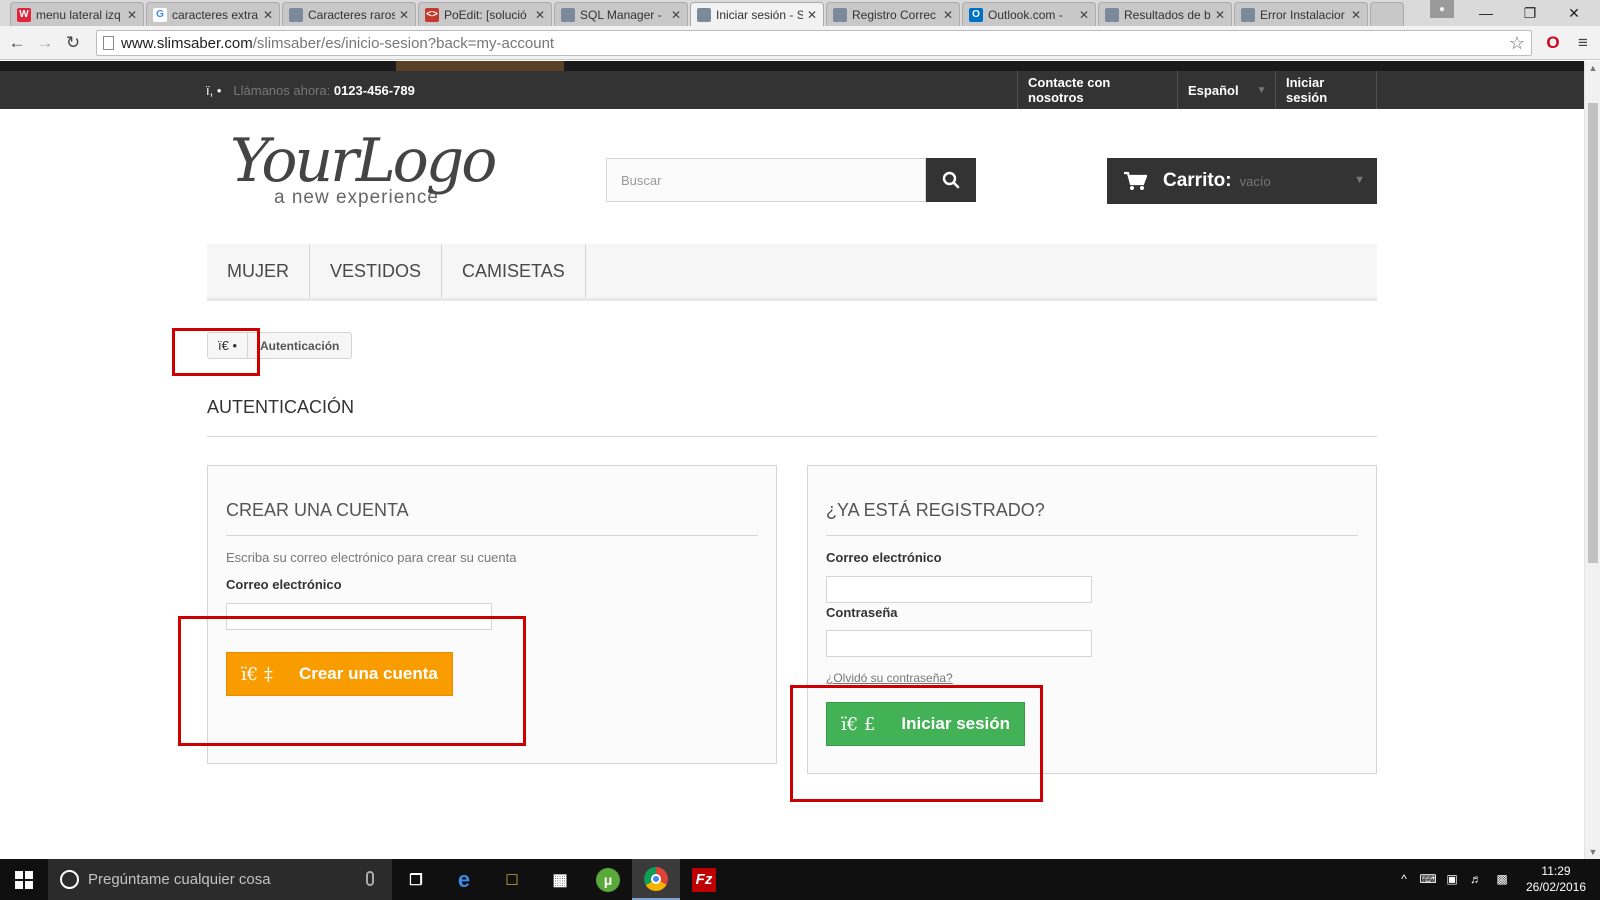  Describe the element at coordinates (317, 510) in the screenshot. I see `create-account-heading: CREAR UNA CUENTA` at that location.